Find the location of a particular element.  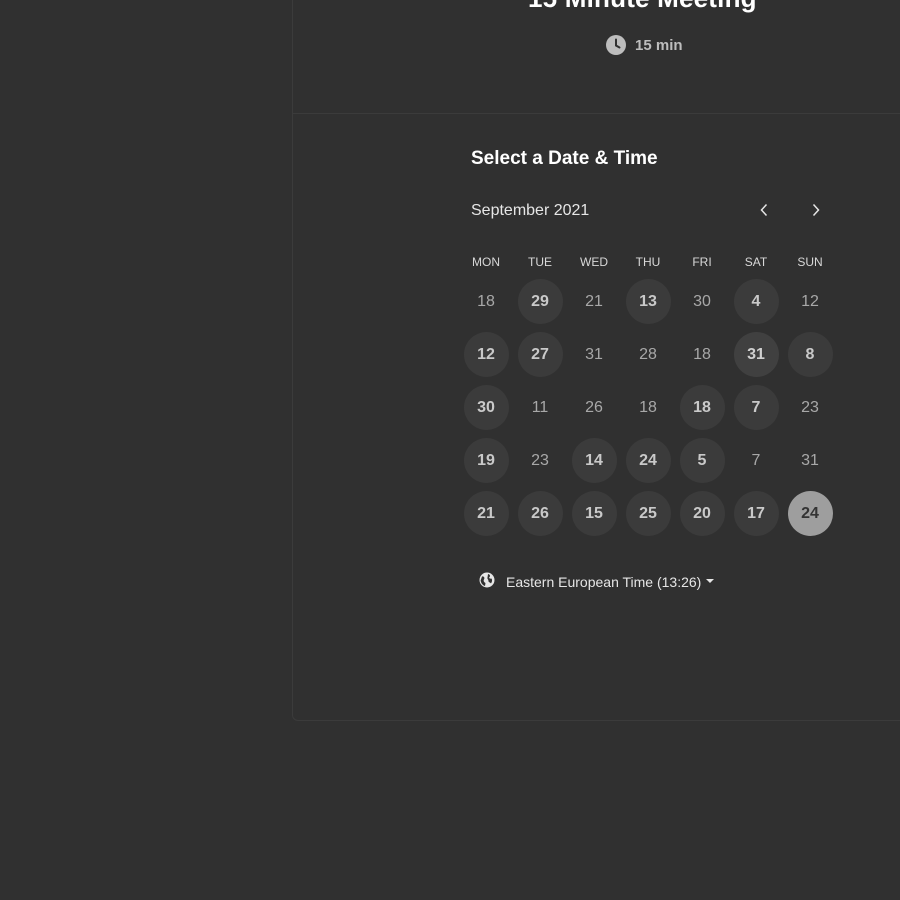

available-day-button: 21 is located at coordinates (486, 513).